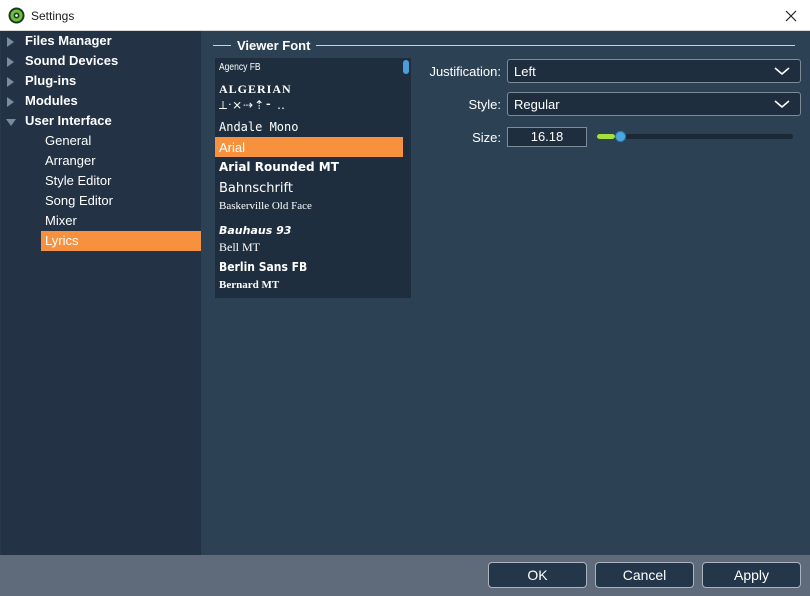 Image resolution: width=810 pixels, height=596 pixels. I want to click on apply-button: Apply, so click(751, 575).